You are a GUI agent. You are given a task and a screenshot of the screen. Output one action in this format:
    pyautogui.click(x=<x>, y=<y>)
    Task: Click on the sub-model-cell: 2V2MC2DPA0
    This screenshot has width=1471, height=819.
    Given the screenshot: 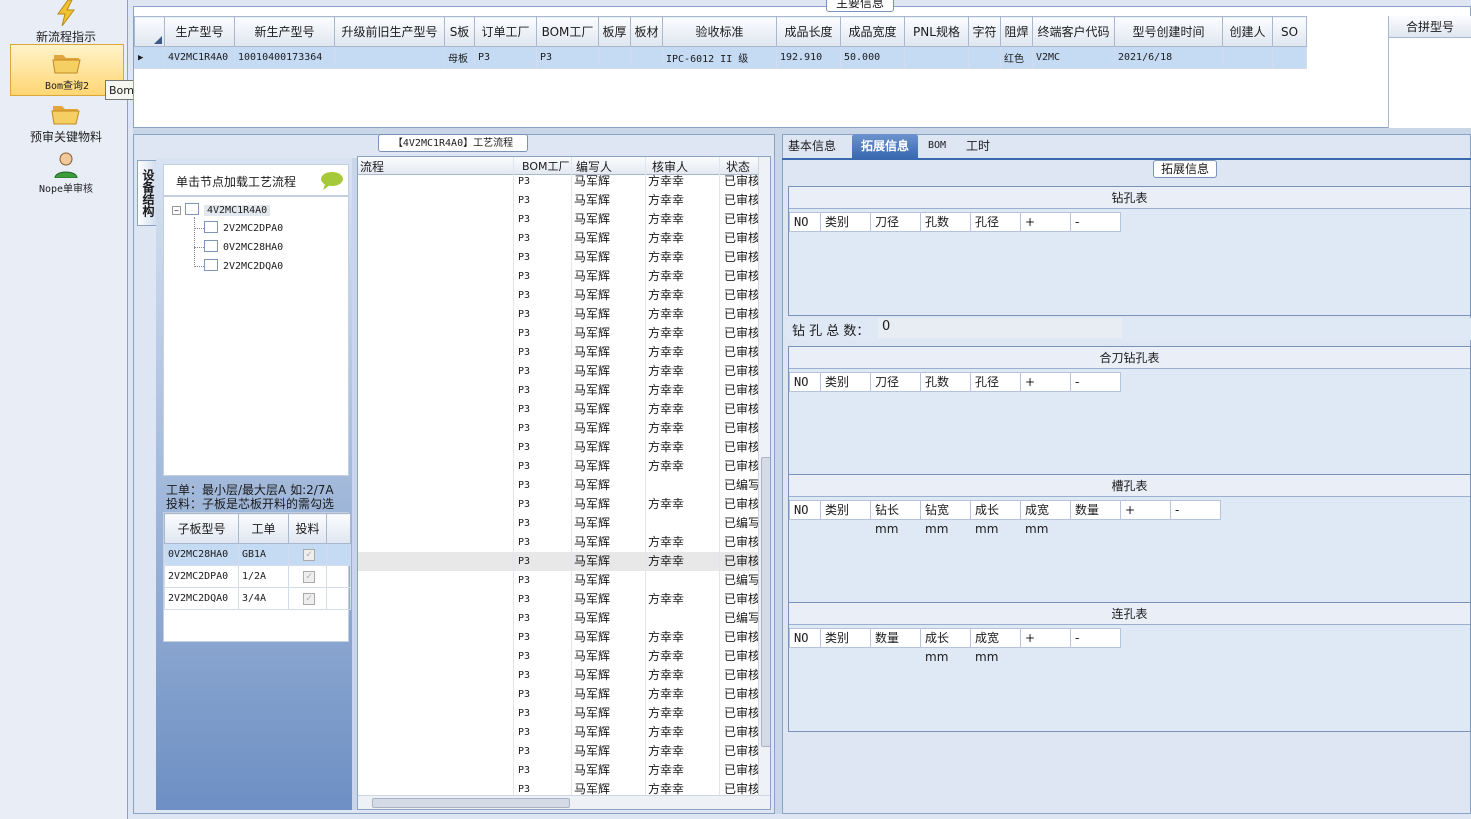 What is the action you would take?
    pyautogui.click(x=201, y=576)
    